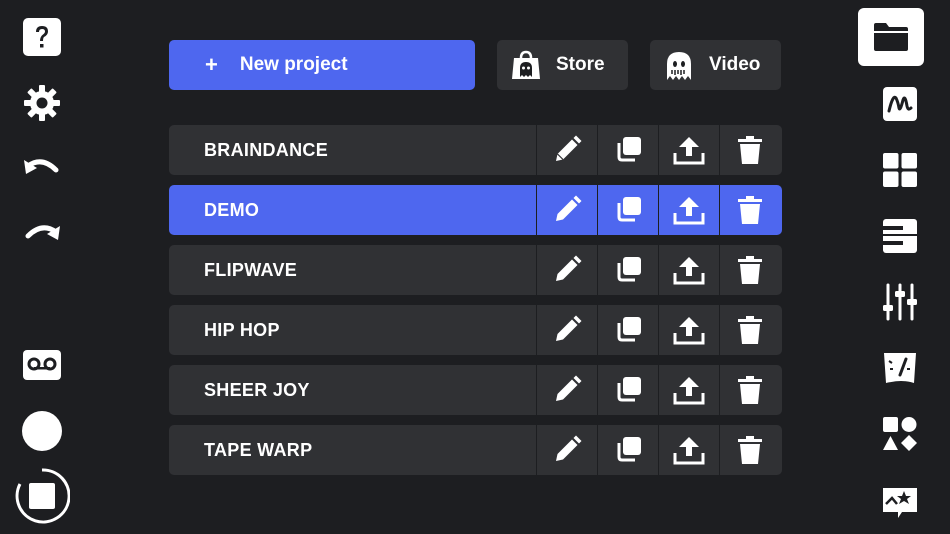  I want to click on mixer-tab, so click(900, 302).